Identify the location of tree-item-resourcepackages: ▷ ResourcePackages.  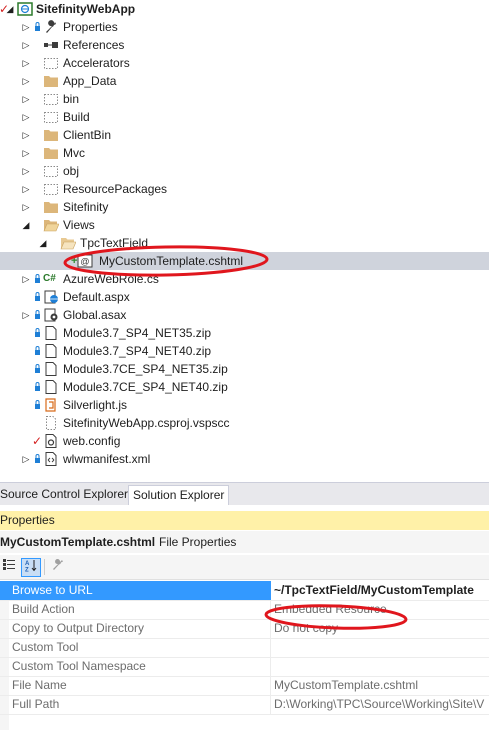
(244, 189).